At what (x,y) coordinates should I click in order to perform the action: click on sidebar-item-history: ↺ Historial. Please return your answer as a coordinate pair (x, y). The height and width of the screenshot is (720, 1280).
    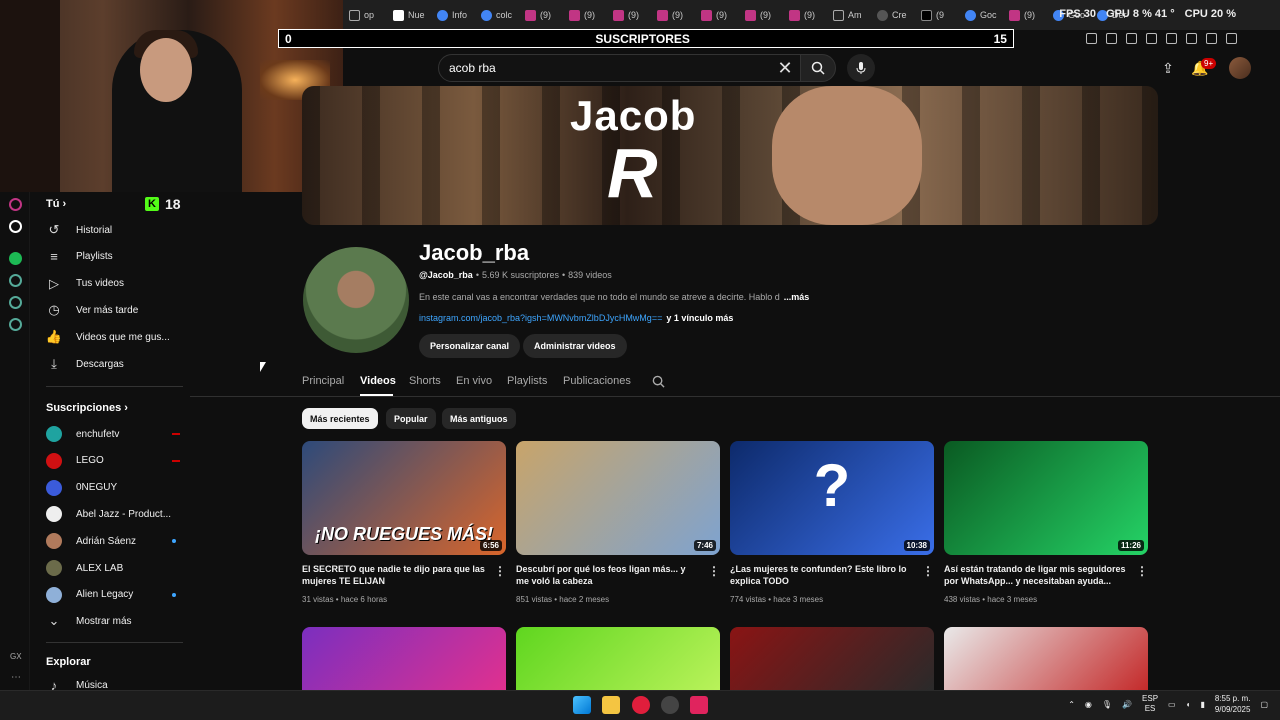
    Looking at the image, I should click on (121, 230).